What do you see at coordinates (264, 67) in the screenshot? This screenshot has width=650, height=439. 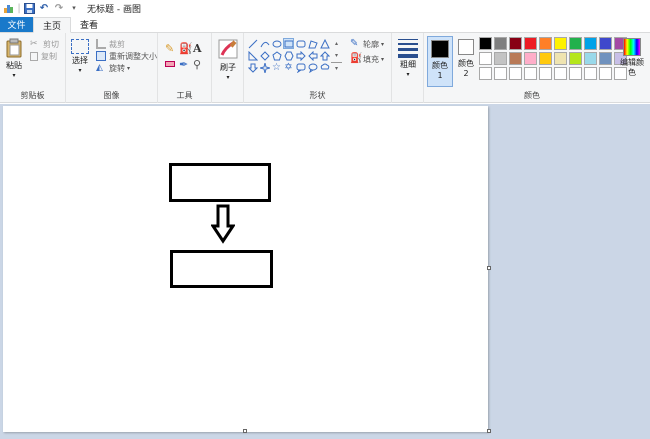 I see `four-point-star-shape-icon` at bounding box center [264, 67].